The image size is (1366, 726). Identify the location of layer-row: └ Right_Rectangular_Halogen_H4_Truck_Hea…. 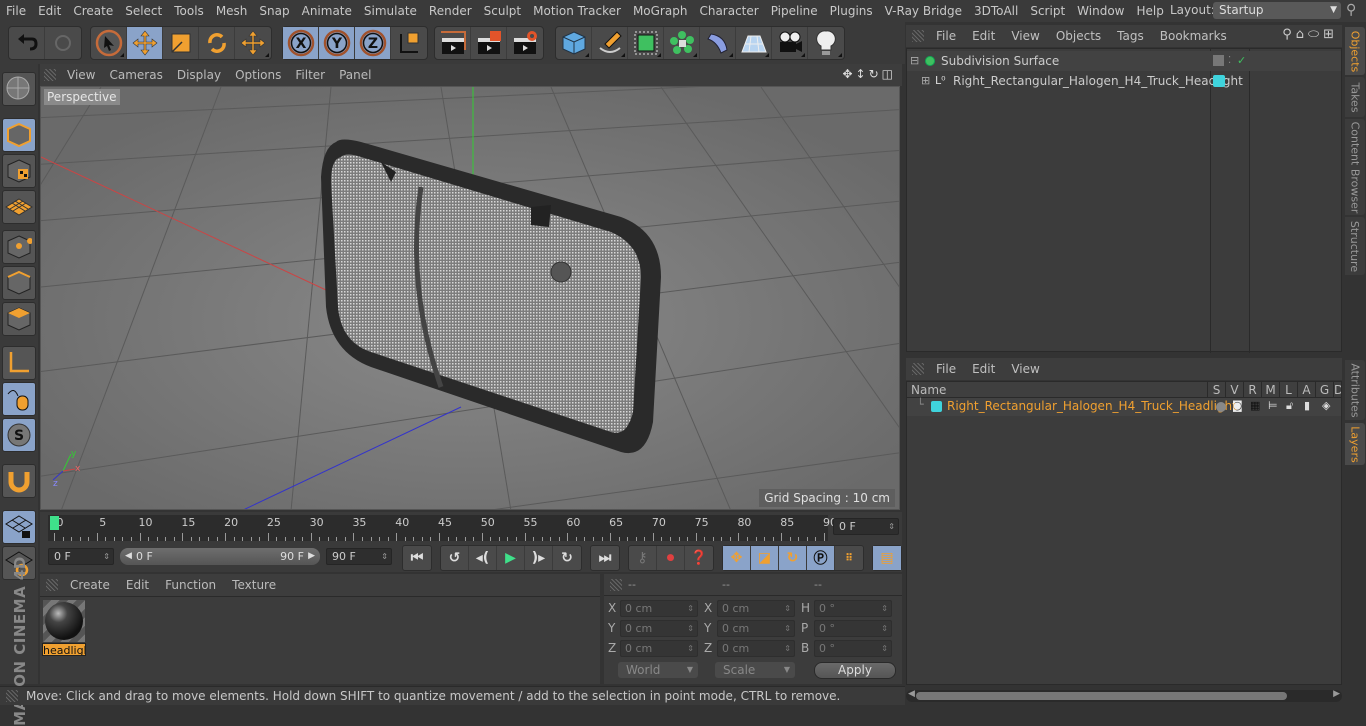
(1124, 407).